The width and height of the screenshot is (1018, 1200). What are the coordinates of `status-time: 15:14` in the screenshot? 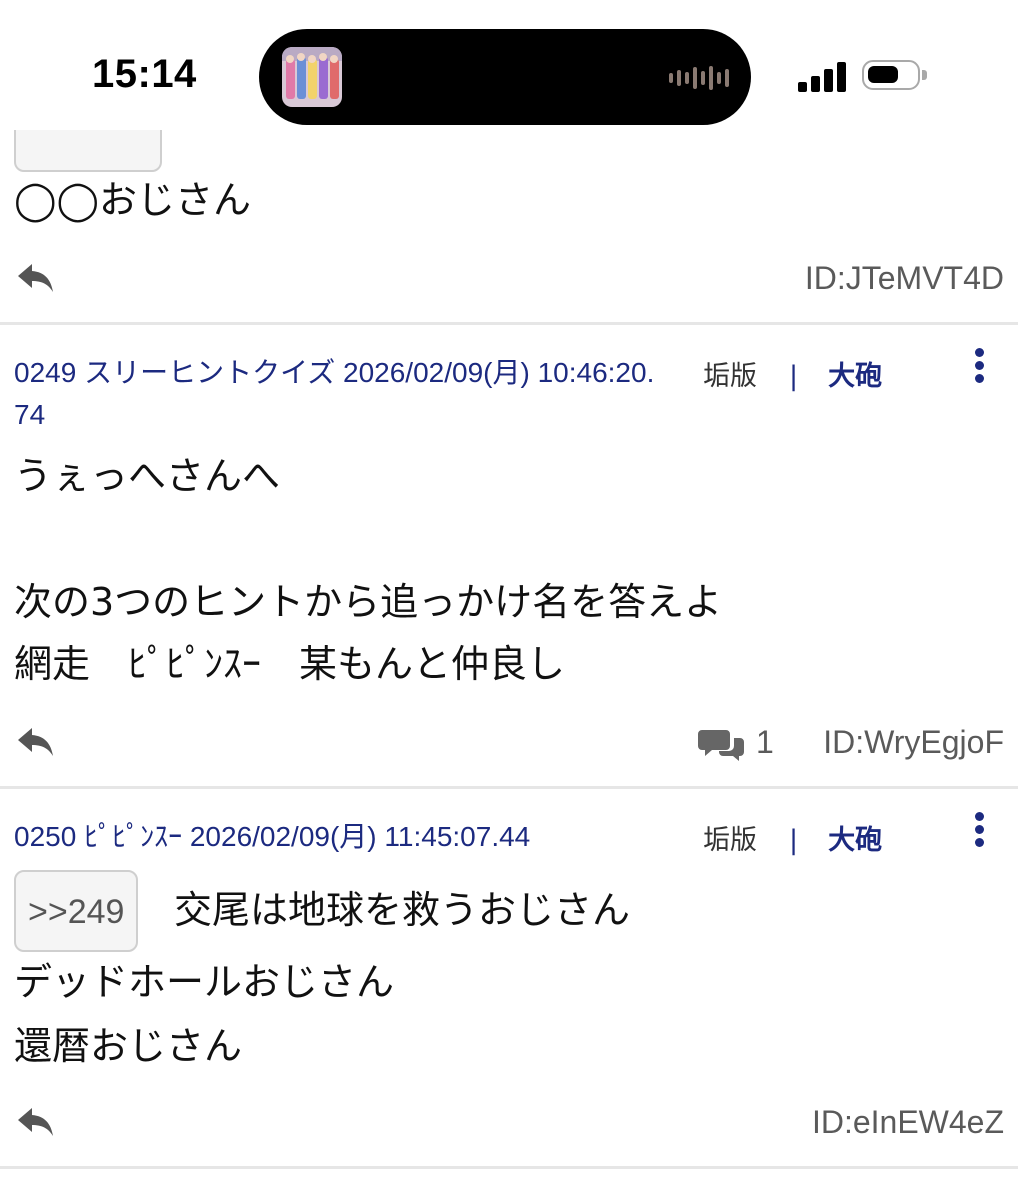 It's located at (144, 74).